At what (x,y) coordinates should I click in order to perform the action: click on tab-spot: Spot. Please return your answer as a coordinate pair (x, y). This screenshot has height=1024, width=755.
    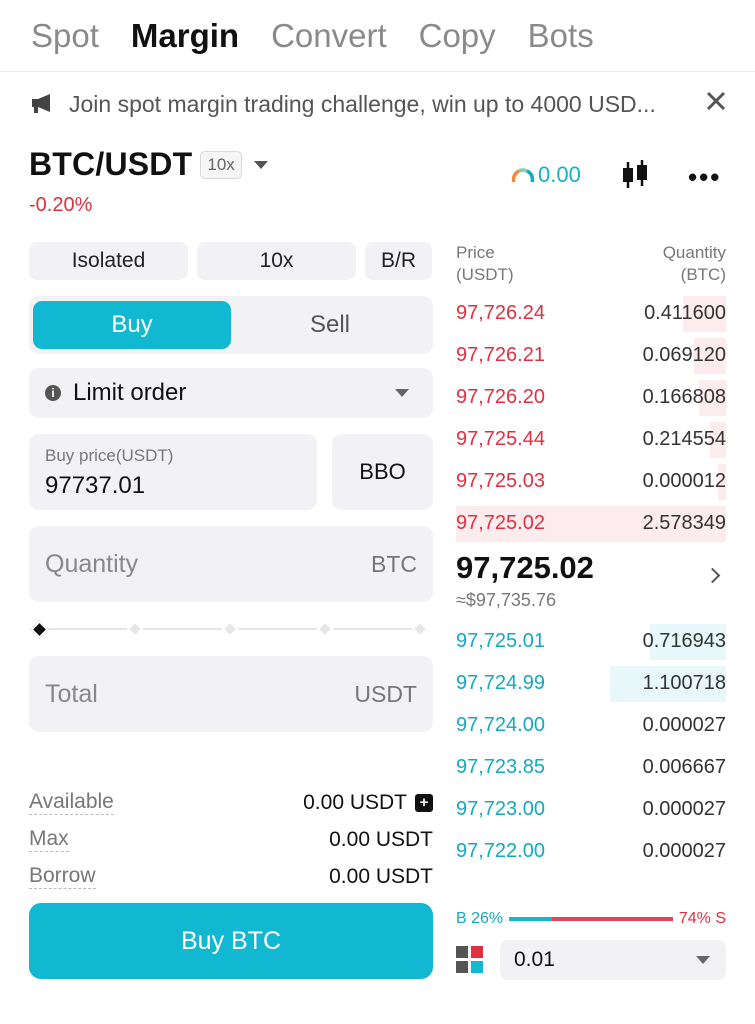
    Looking at the image, I should click on (65, 35).